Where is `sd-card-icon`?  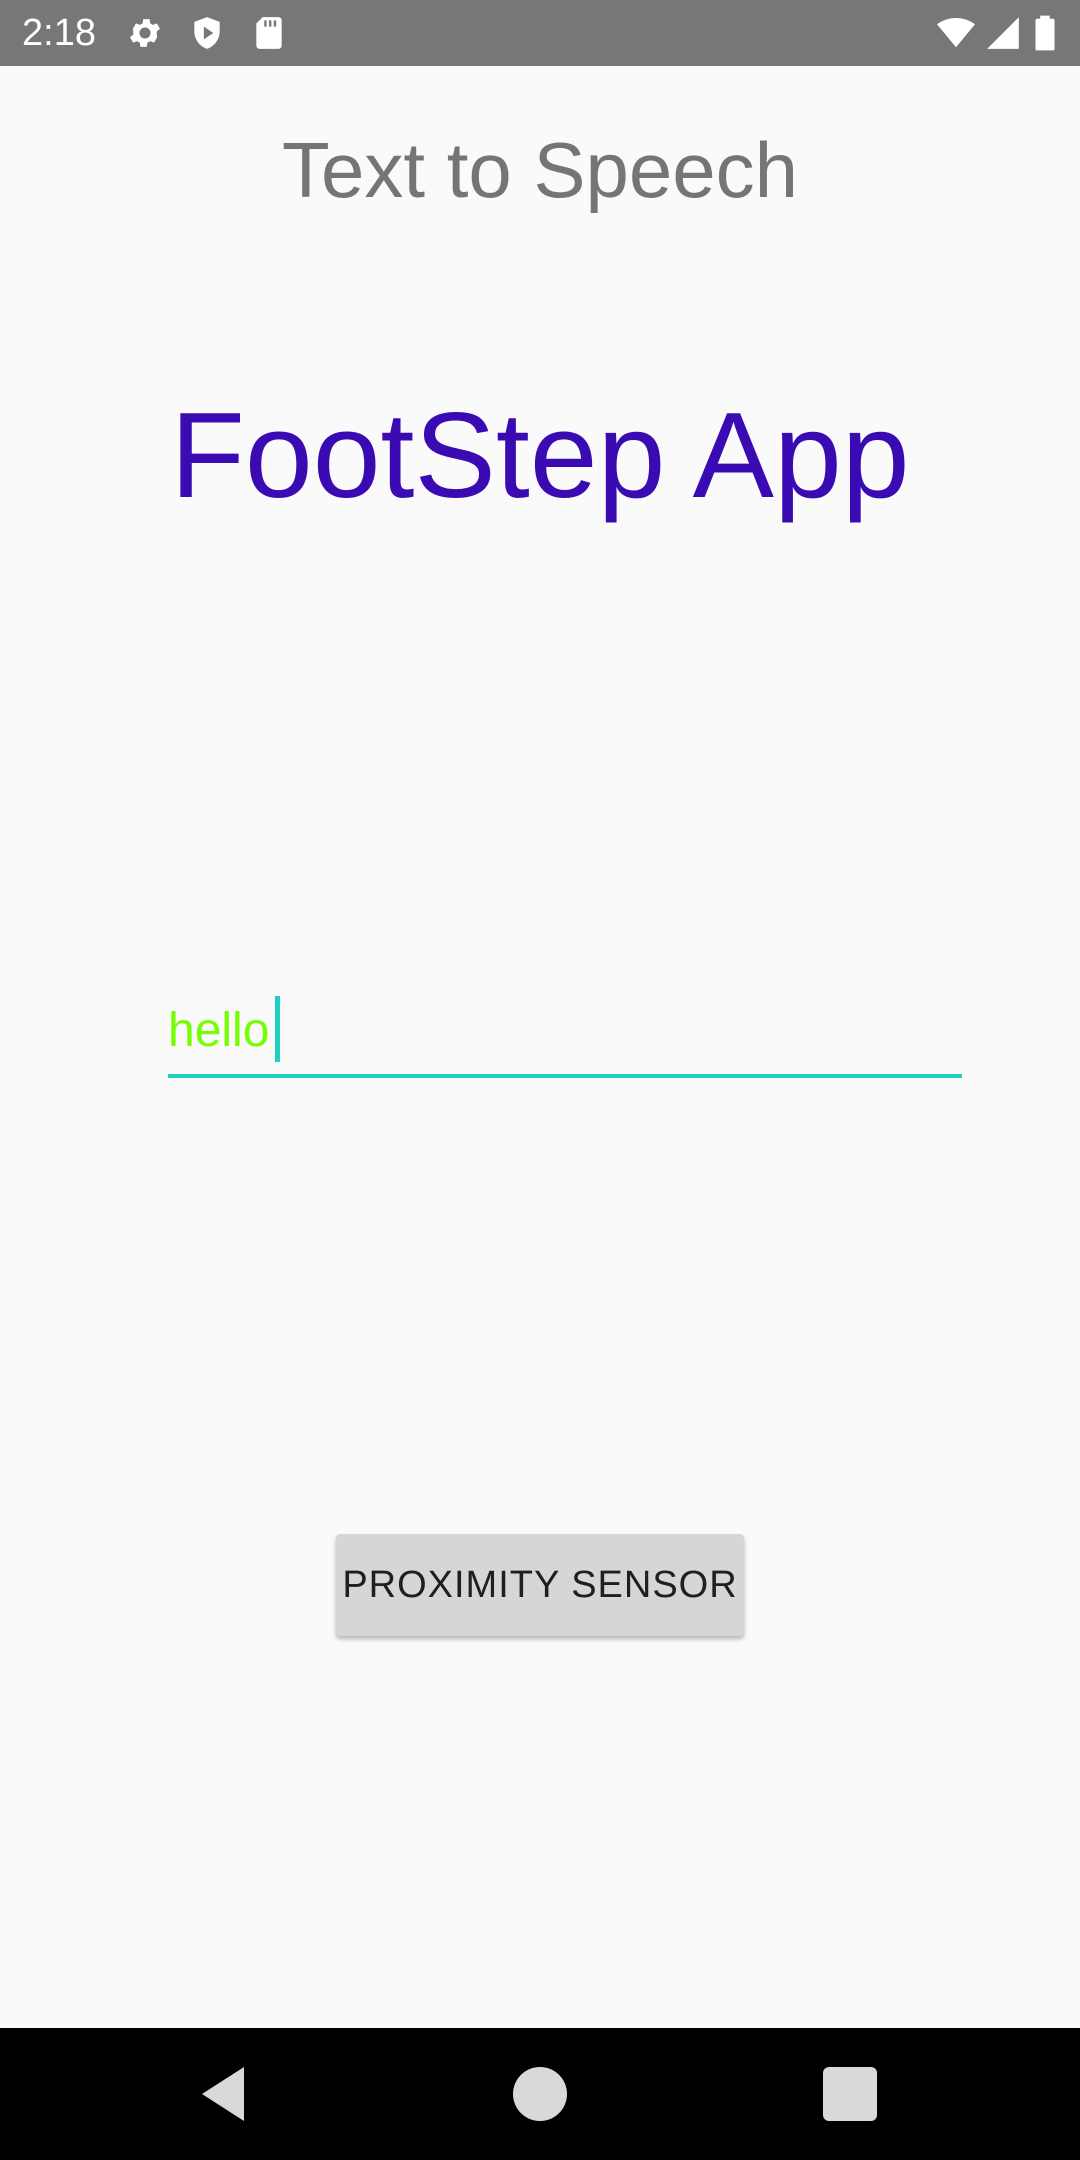
sd-card-icon is located at coordinates (269, 33).